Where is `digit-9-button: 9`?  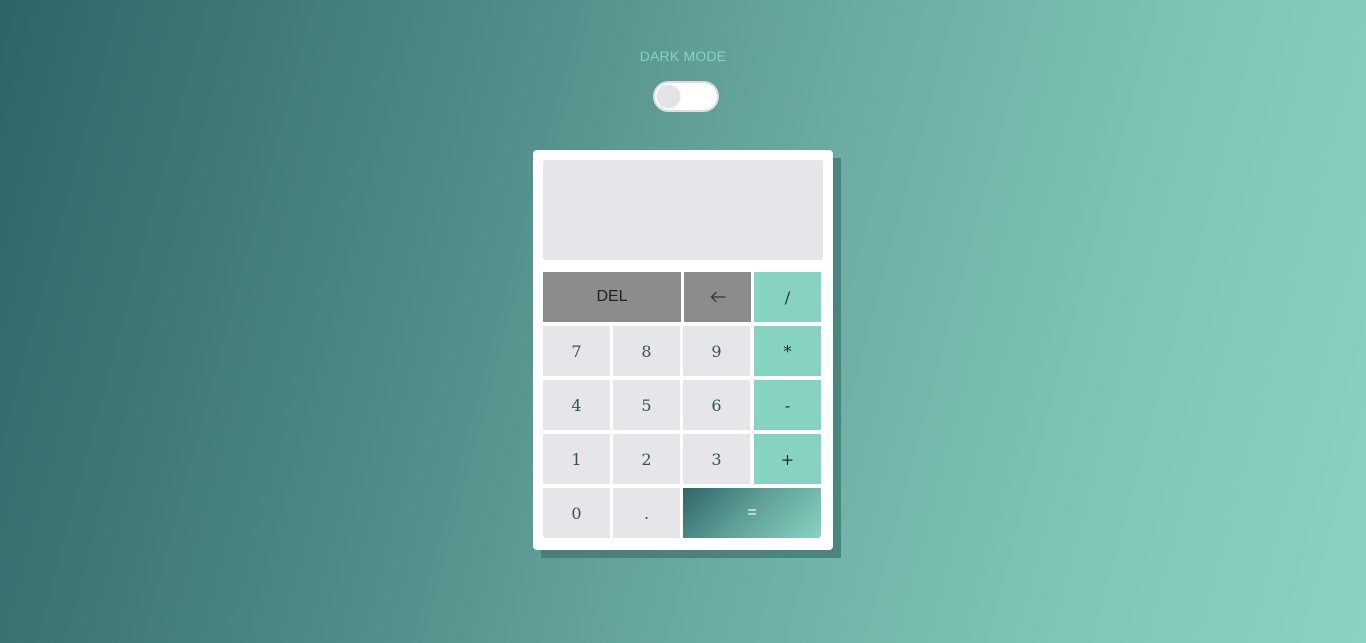 digit-9-button: 9 is located at coordinates (716, 351).